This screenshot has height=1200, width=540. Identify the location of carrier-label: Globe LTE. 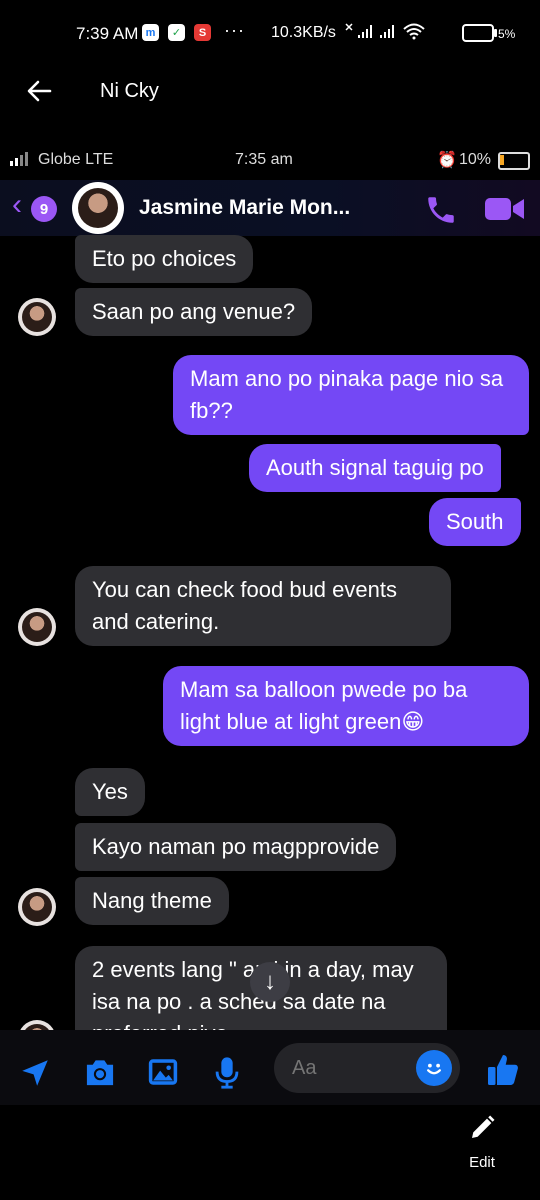
(76, 159).